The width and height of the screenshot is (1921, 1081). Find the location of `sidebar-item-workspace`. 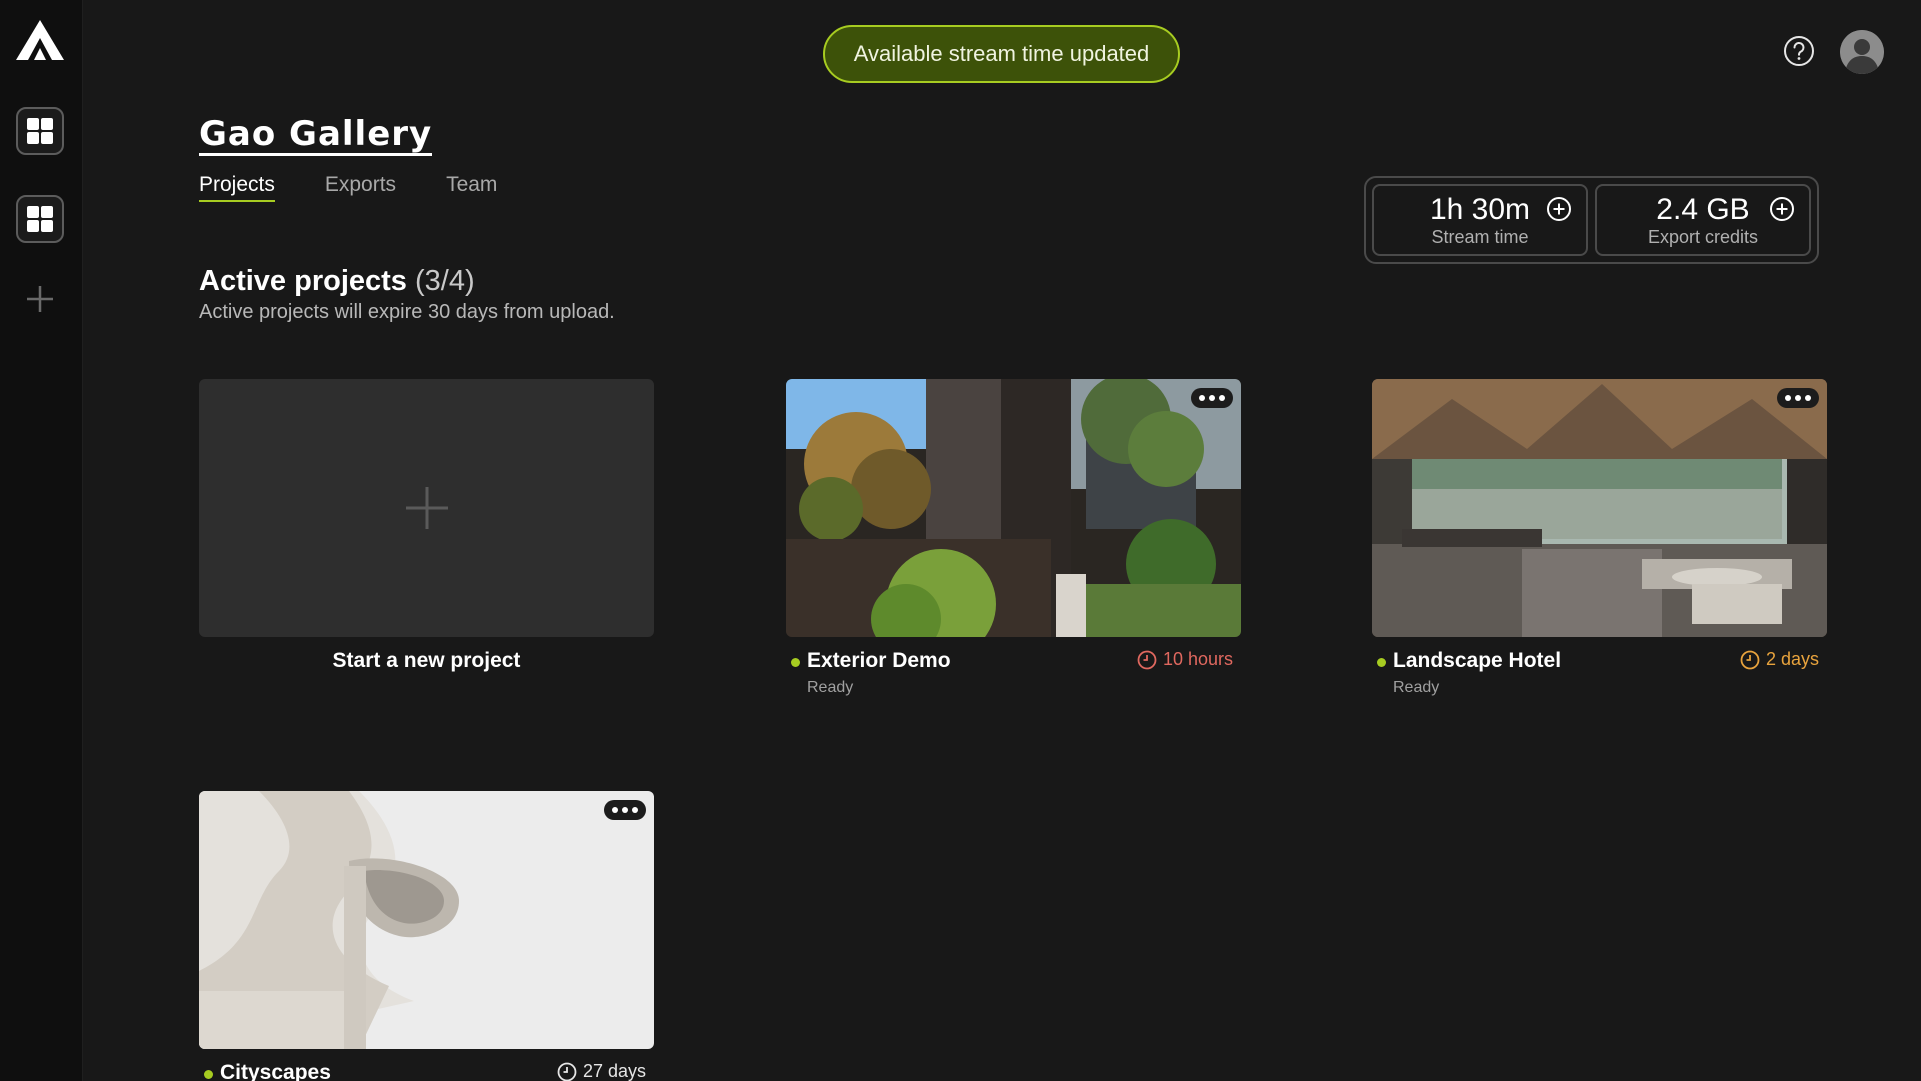

sidebar-item-workspace is located at coordinates (40, 219).